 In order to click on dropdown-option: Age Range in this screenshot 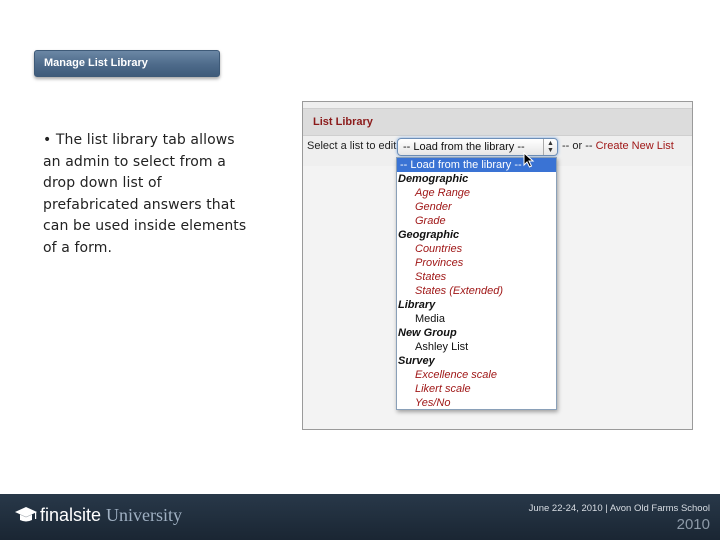, I will do `click(476, 193)`.